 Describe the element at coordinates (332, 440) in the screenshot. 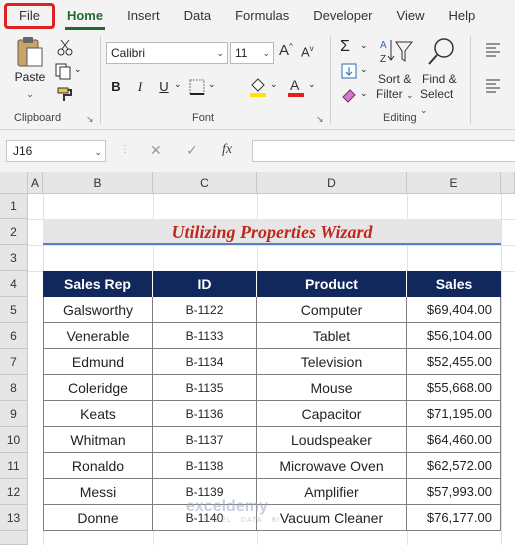

I see `cell-product: Loudspeaker` at that location.